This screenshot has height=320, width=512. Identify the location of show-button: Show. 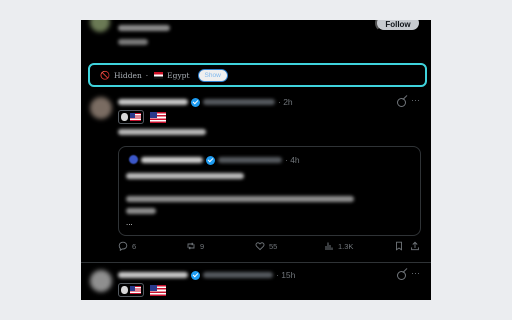
(212, 75).